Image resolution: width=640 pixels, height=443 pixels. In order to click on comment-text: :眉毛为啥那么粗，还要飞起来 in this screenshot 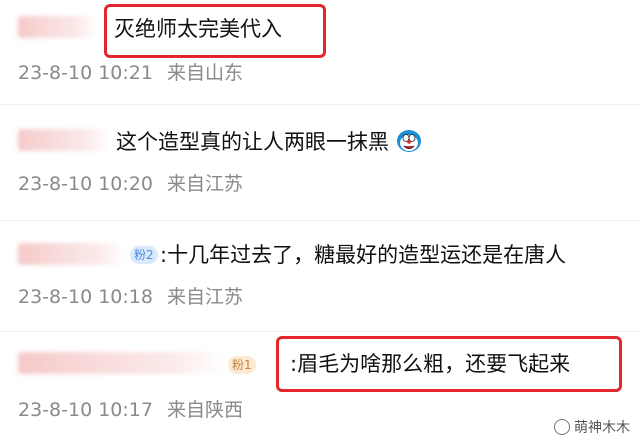, I will do `click(430, 364)`.